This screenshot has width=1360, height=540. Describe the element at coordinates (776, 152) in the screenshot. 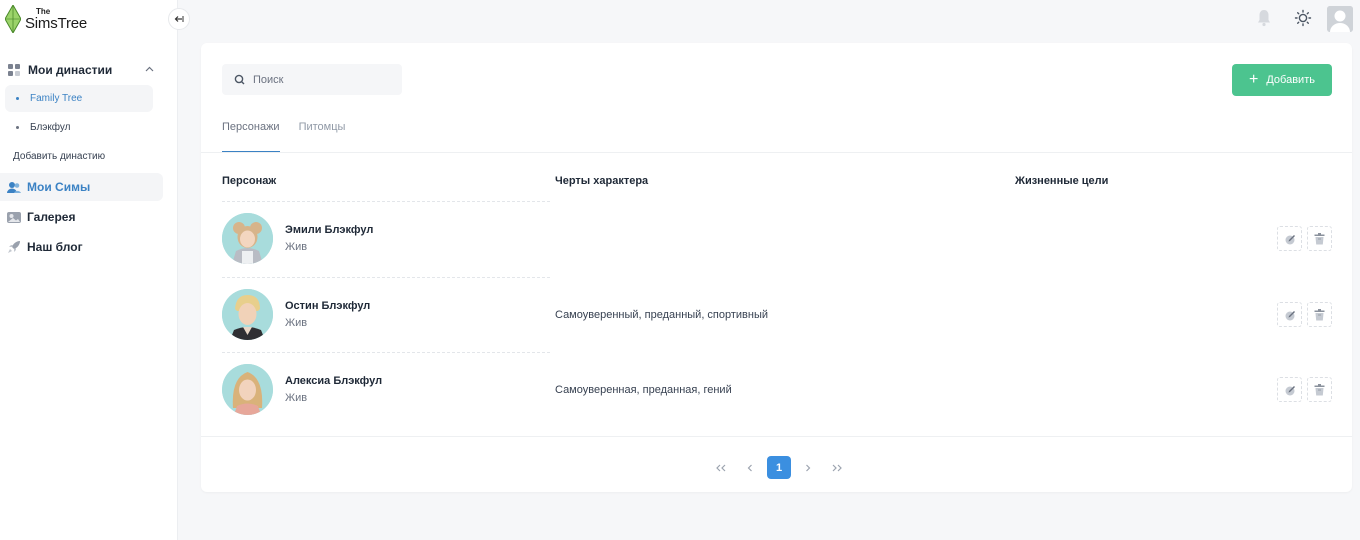

I see `tabs-divider` at that location.